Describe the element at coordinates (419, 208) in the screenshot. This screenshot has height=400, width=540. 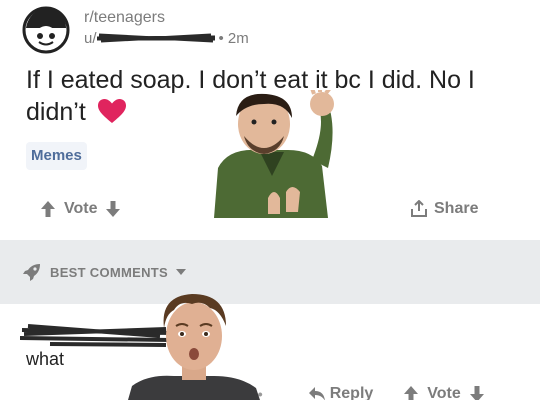
I see `share-icon` at that location.